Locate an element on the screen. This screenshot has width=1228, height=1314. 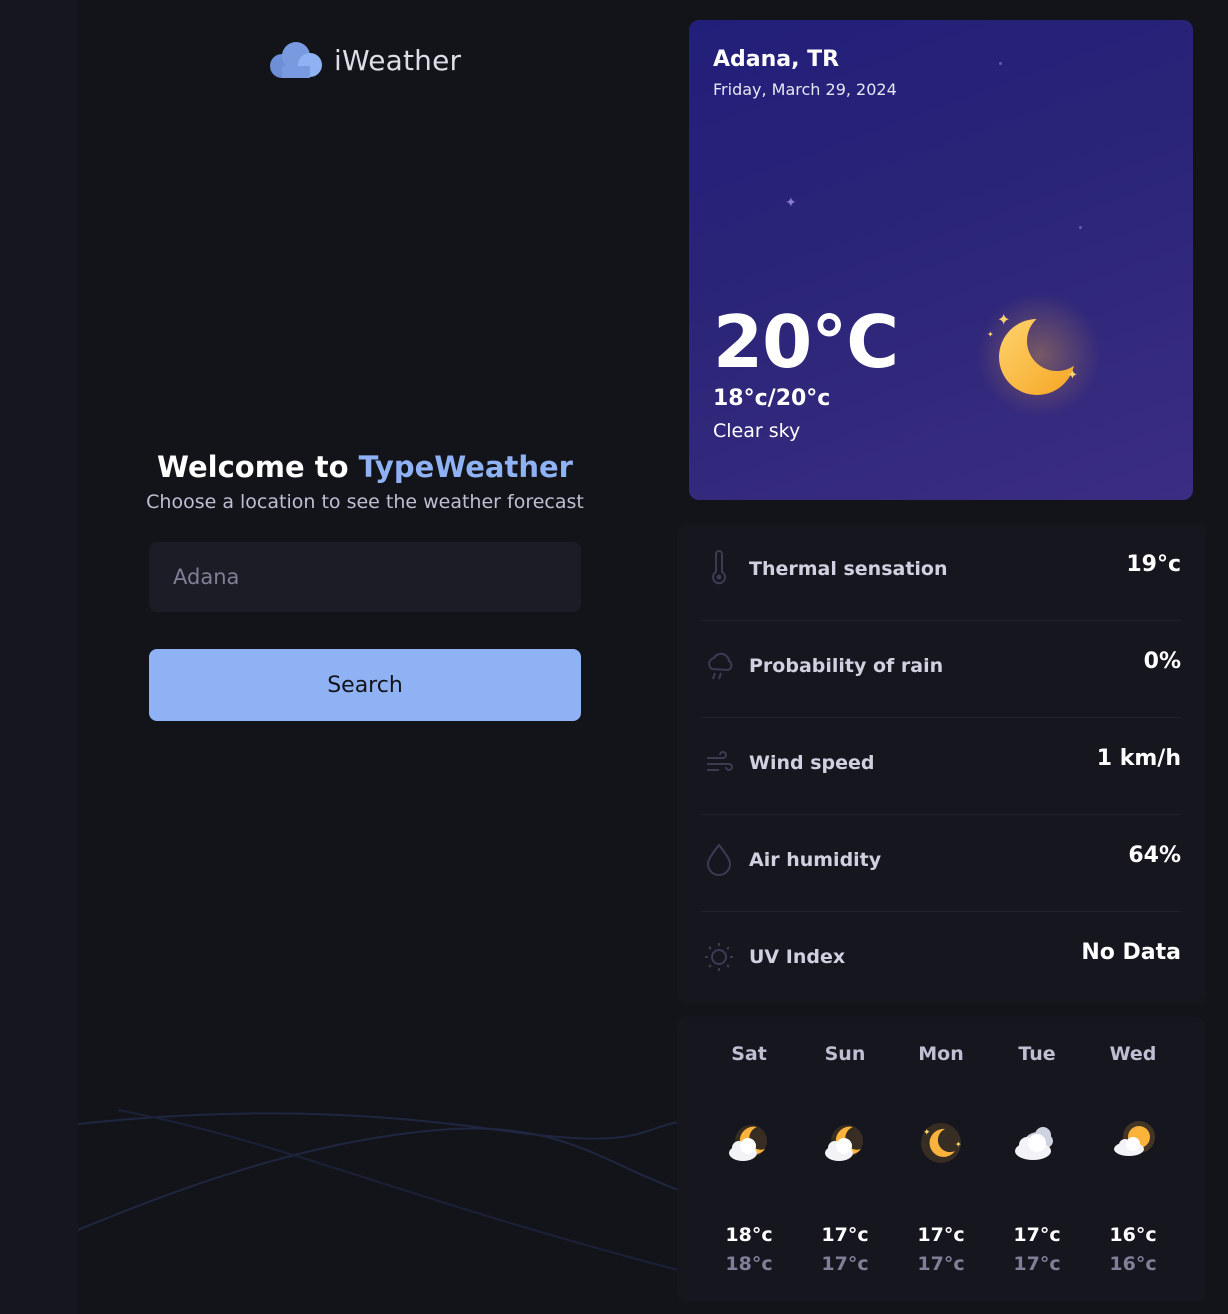
detail-value: 19°c is located at coordinates (1153, 564).